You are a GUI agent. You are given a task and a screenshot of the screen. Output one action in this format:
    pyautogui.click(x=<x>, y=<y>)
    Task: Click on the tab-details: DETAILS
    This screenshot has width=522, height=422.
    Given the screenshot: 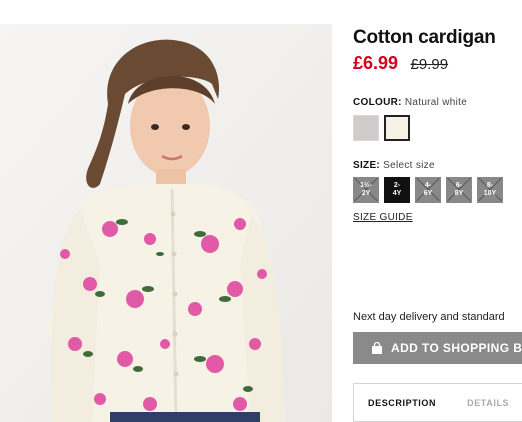 What is the action you would take?
    pyautogui.click(x=488, y=403)
    